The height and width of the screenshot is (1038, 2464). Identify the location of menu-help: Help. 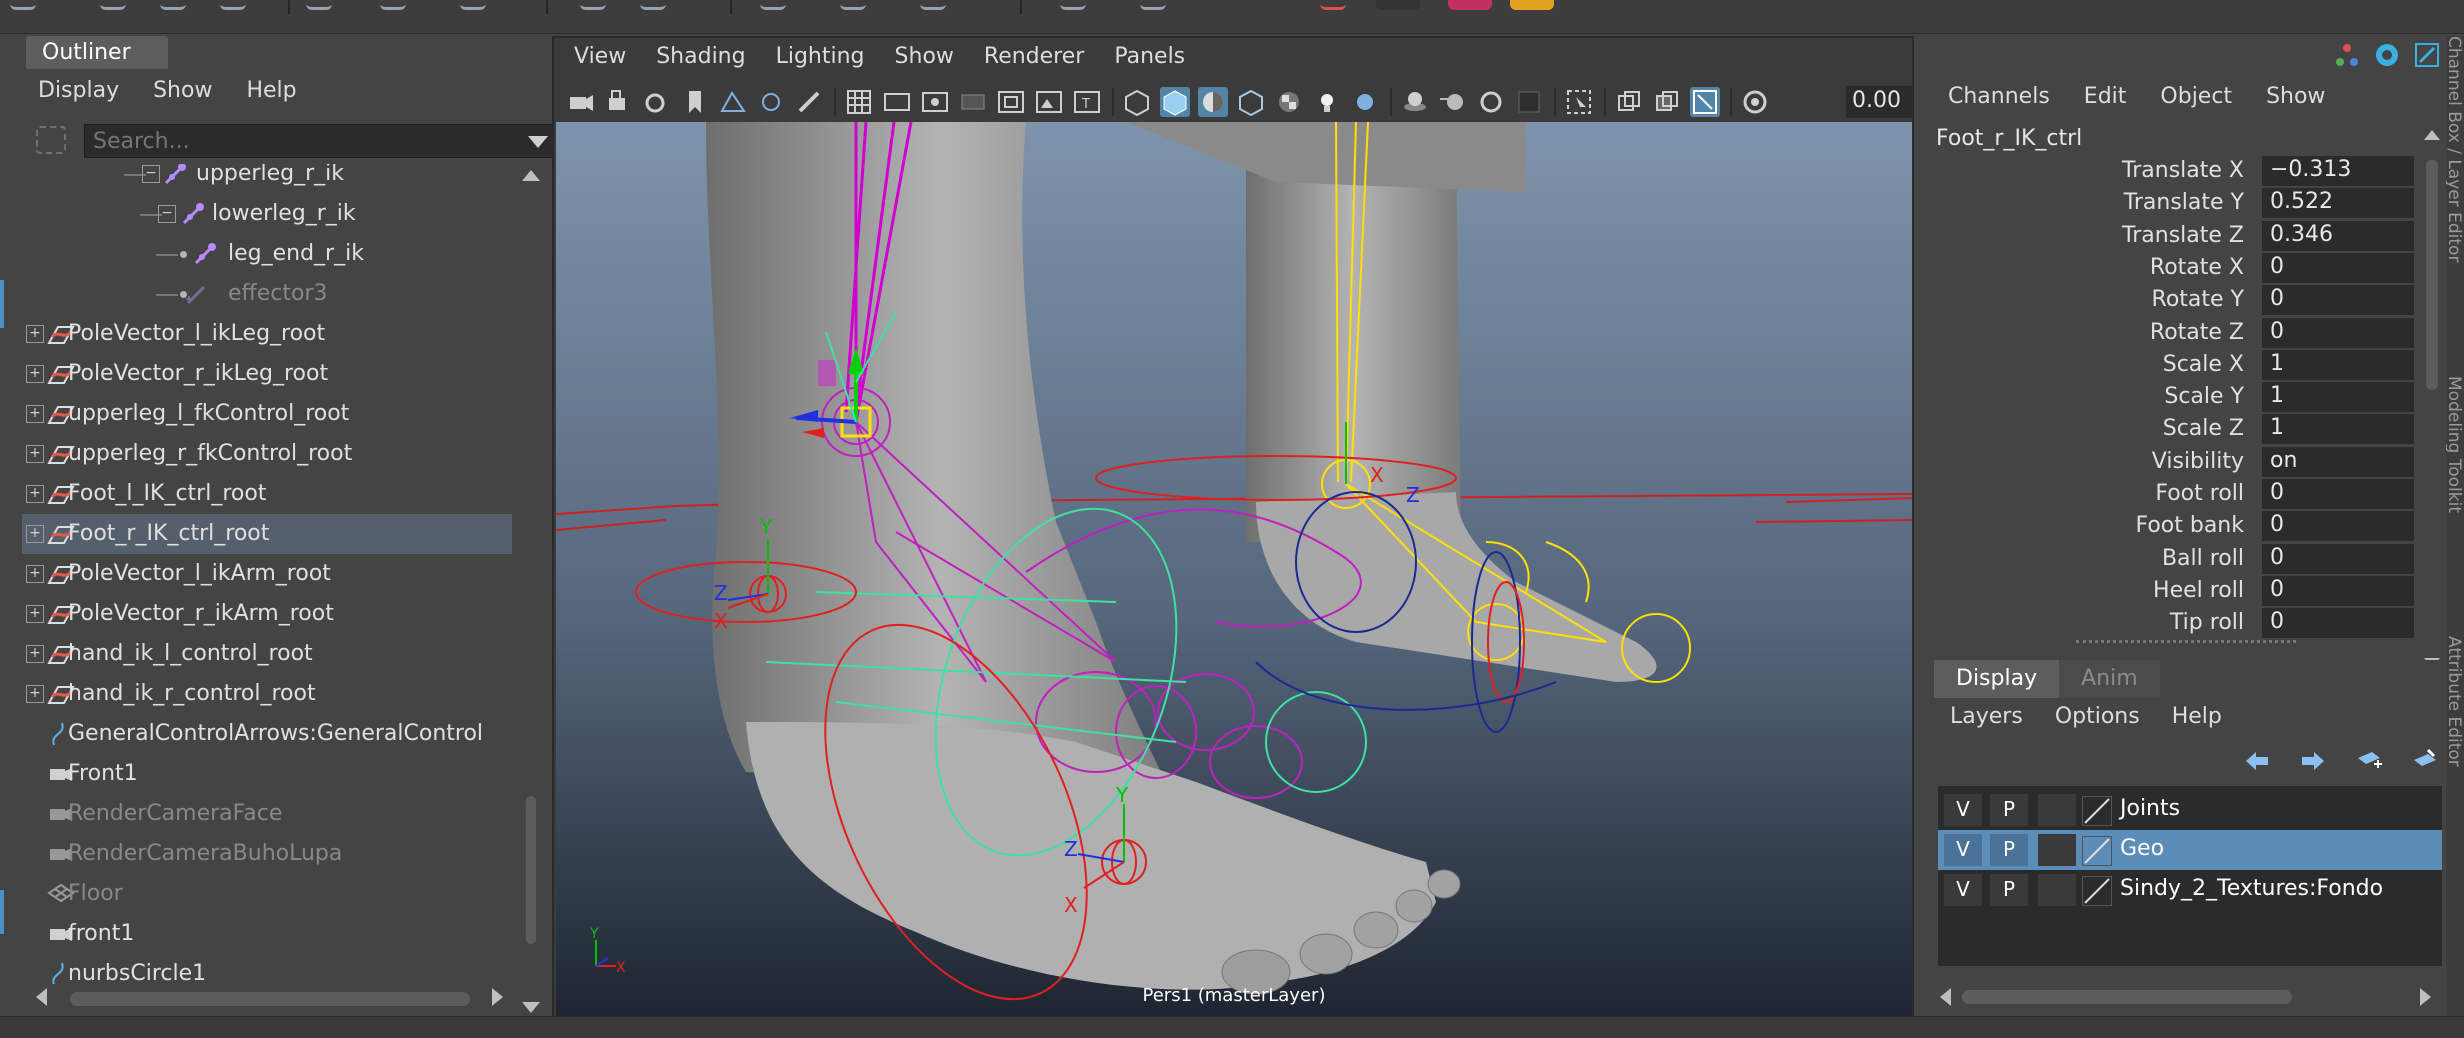
(271, 90).